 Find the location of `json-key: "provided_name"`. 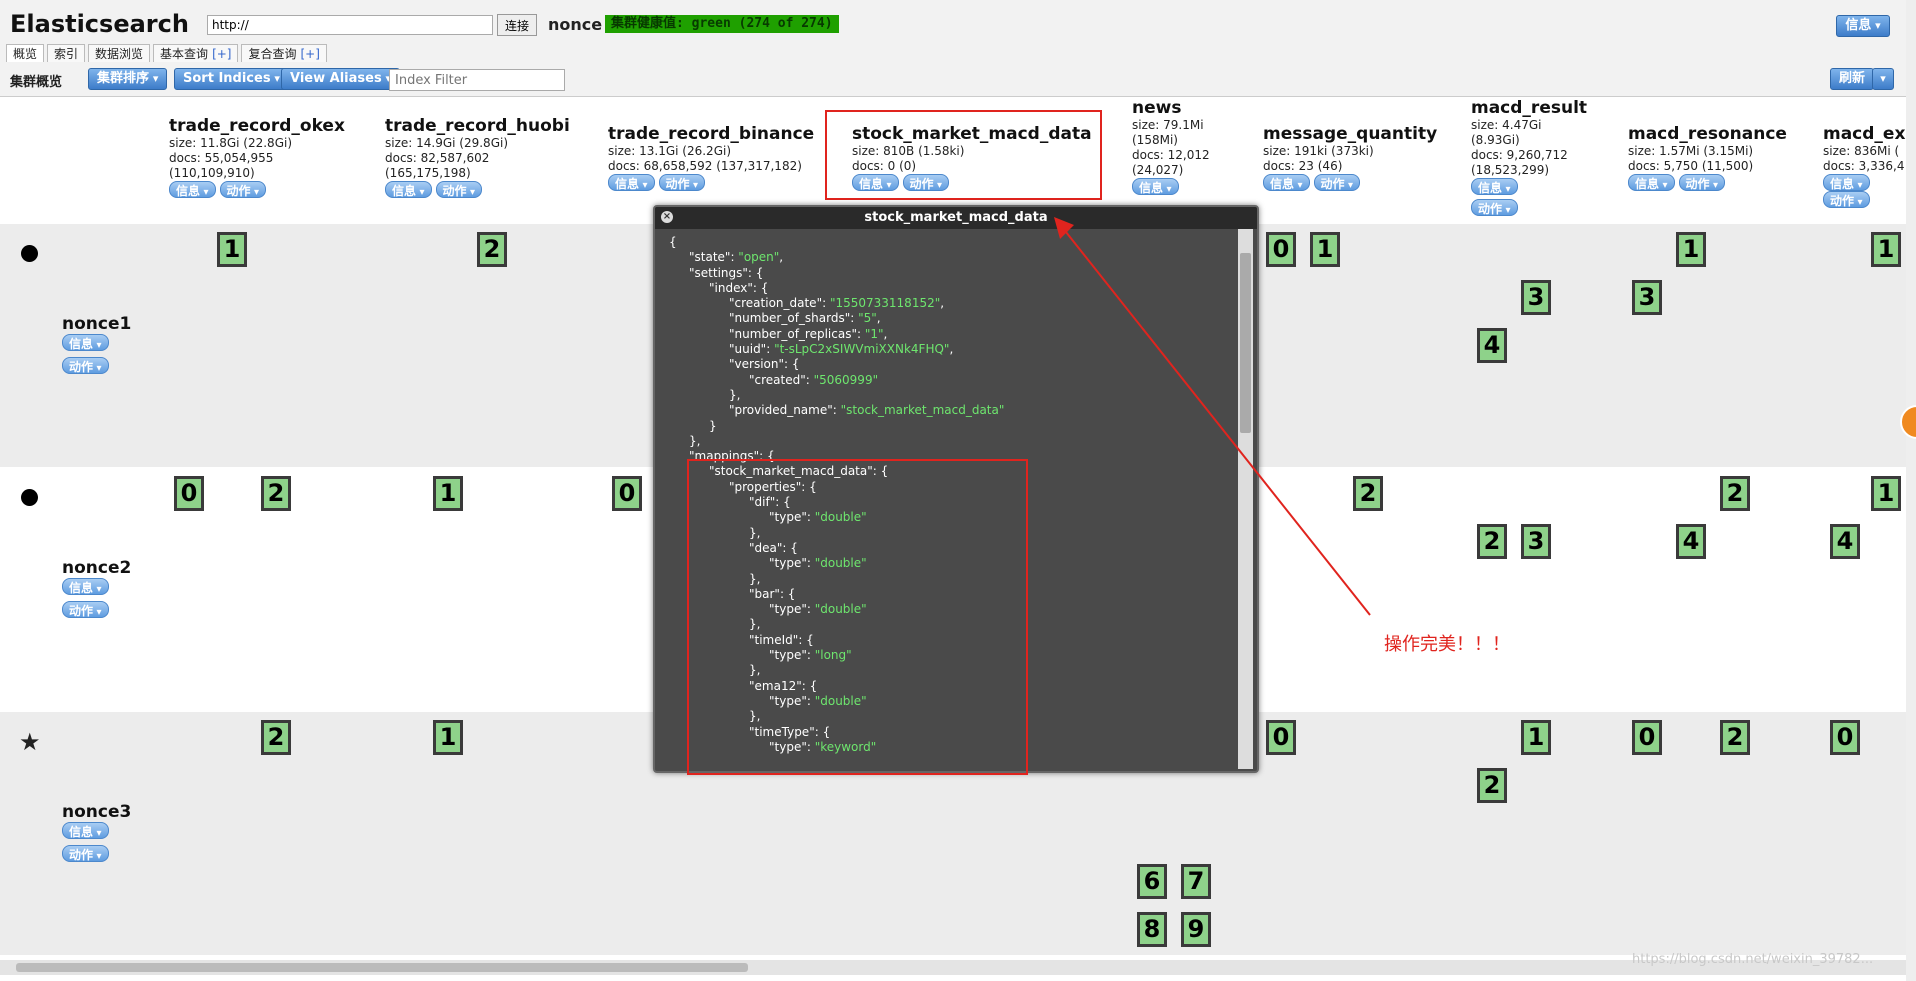

json-key: "provided_name" is located at coordinates (781, 410).